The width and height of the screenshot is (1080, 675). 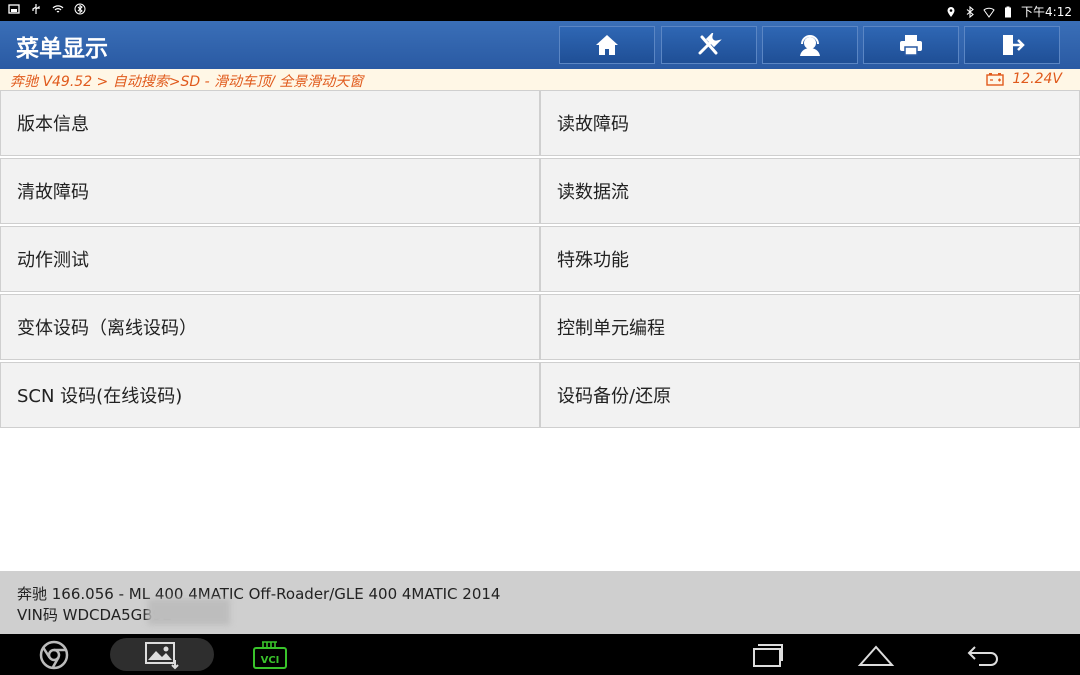 What do you see at coordinates (810, 191) in the screenshot?
I see `menu-item-read-data-stream: 读数据流` at bounding box center [810, 191].